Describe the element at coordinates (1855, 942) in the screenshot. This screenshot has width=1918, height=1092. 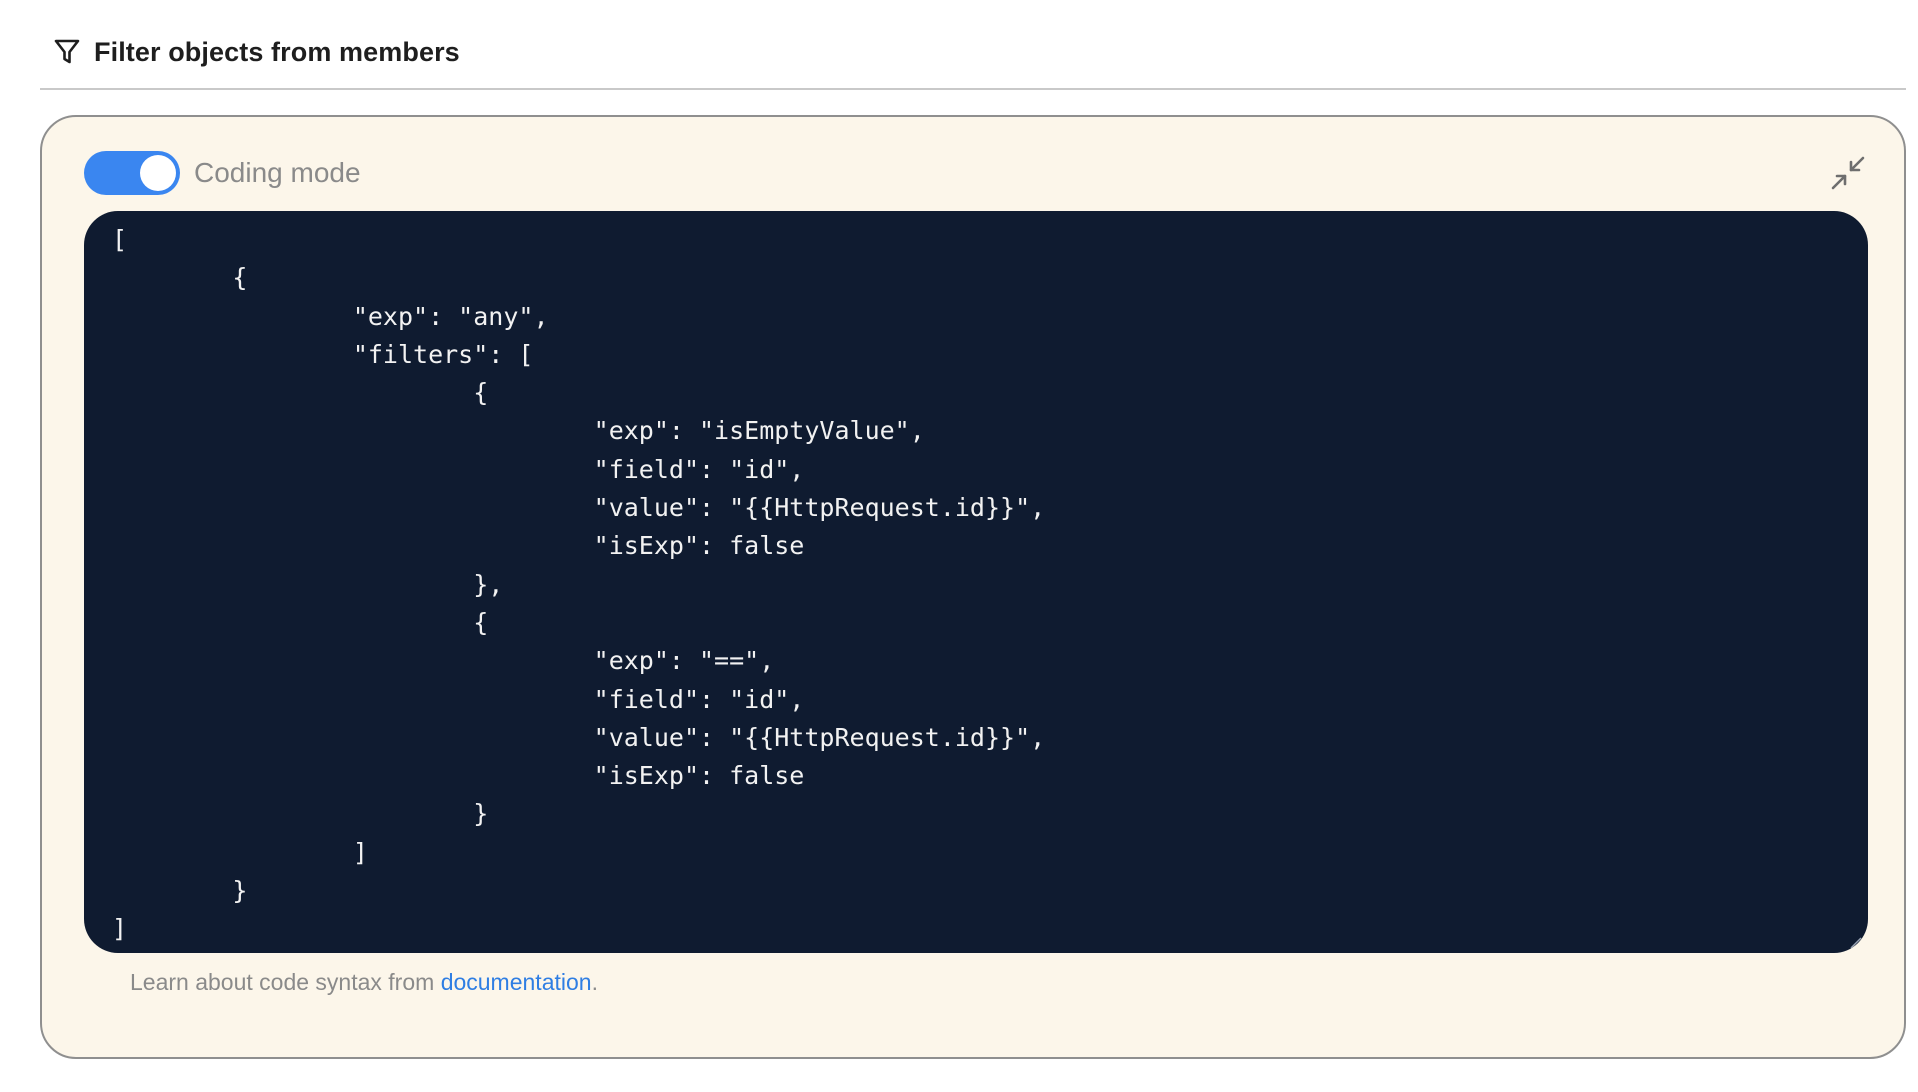
I see `resize-grip-icon` at that location.